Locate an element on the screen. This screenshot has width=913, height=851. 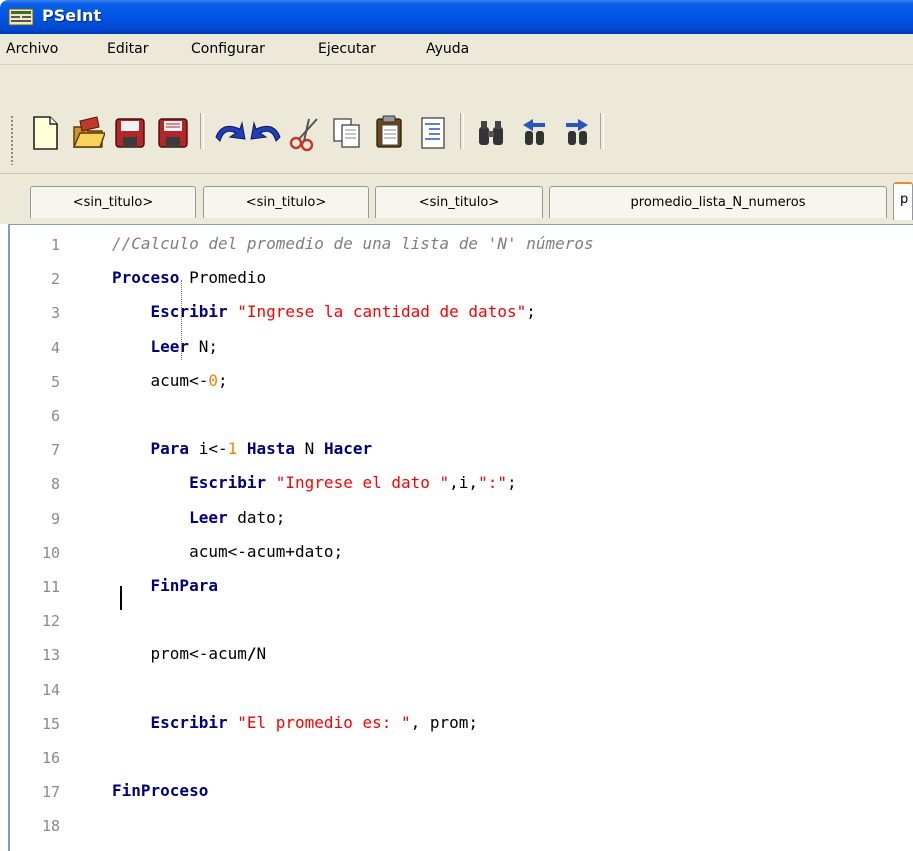
line-number: 10 is located at coordinates (50, 552).